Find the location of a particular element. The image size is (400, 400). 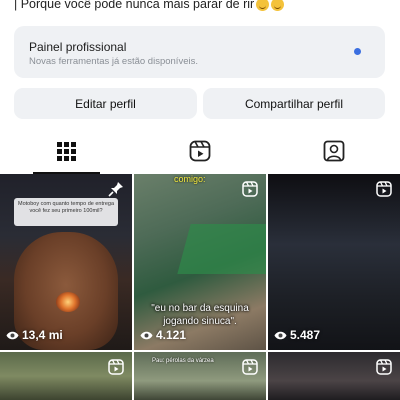

view-count: 4.121 is located at coordinates (163, 335).